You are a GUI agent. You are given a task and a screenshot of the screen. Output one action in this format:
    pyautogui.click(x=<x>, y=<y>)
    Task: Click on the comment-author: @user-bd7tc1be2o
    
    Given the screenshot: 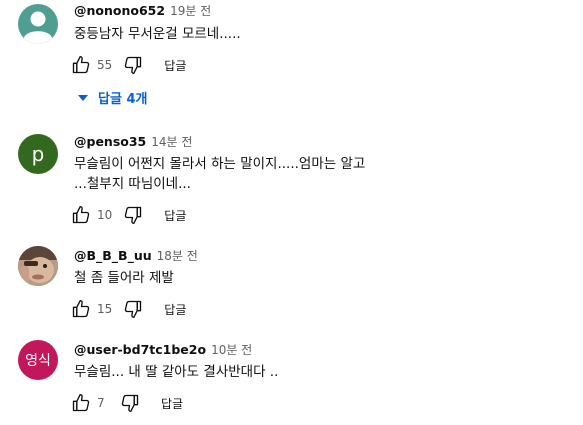 What is the action you would take?
    pyautogui.click(x=140, y=349)
    